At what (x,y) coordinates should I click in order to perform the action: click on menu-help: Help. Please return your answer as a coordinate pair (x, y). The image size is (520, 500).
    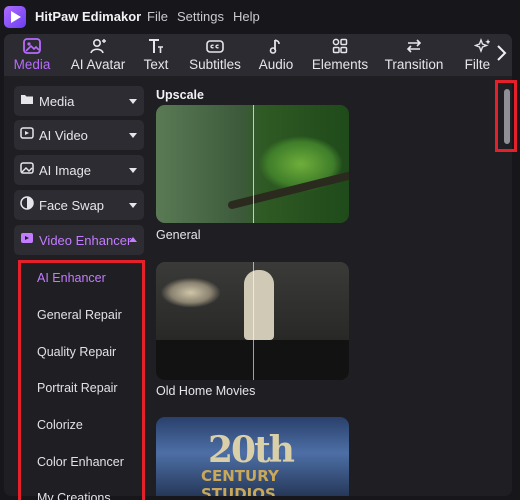
    Looking at the image, I should click on (246, 16).